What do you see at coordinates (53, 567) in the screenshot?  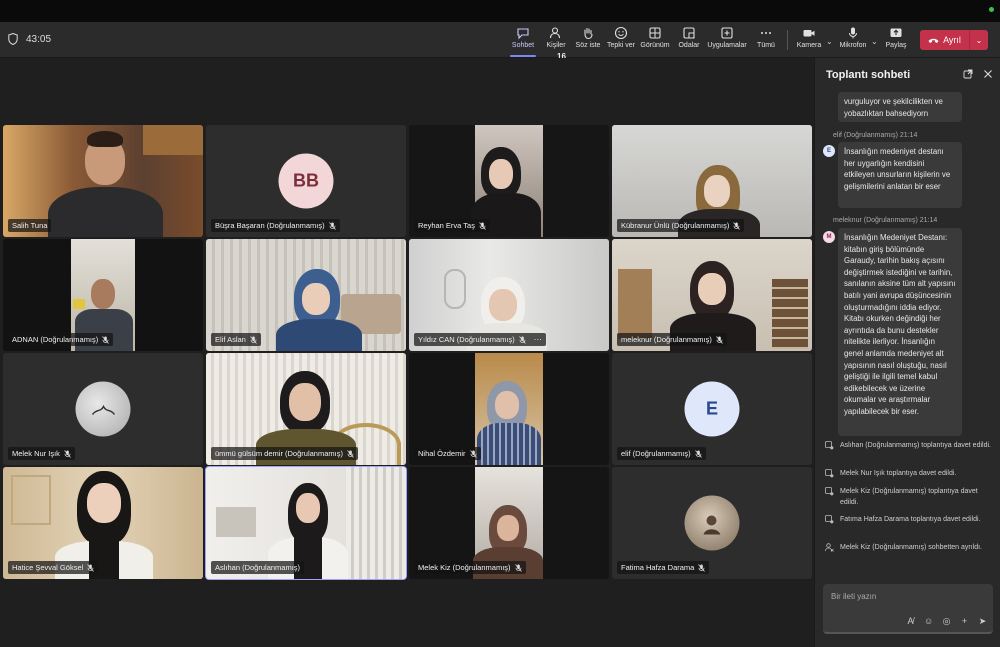 I see `participant-name-tag: Hatice Şevval Göksel` at bounding box center [53, 567].